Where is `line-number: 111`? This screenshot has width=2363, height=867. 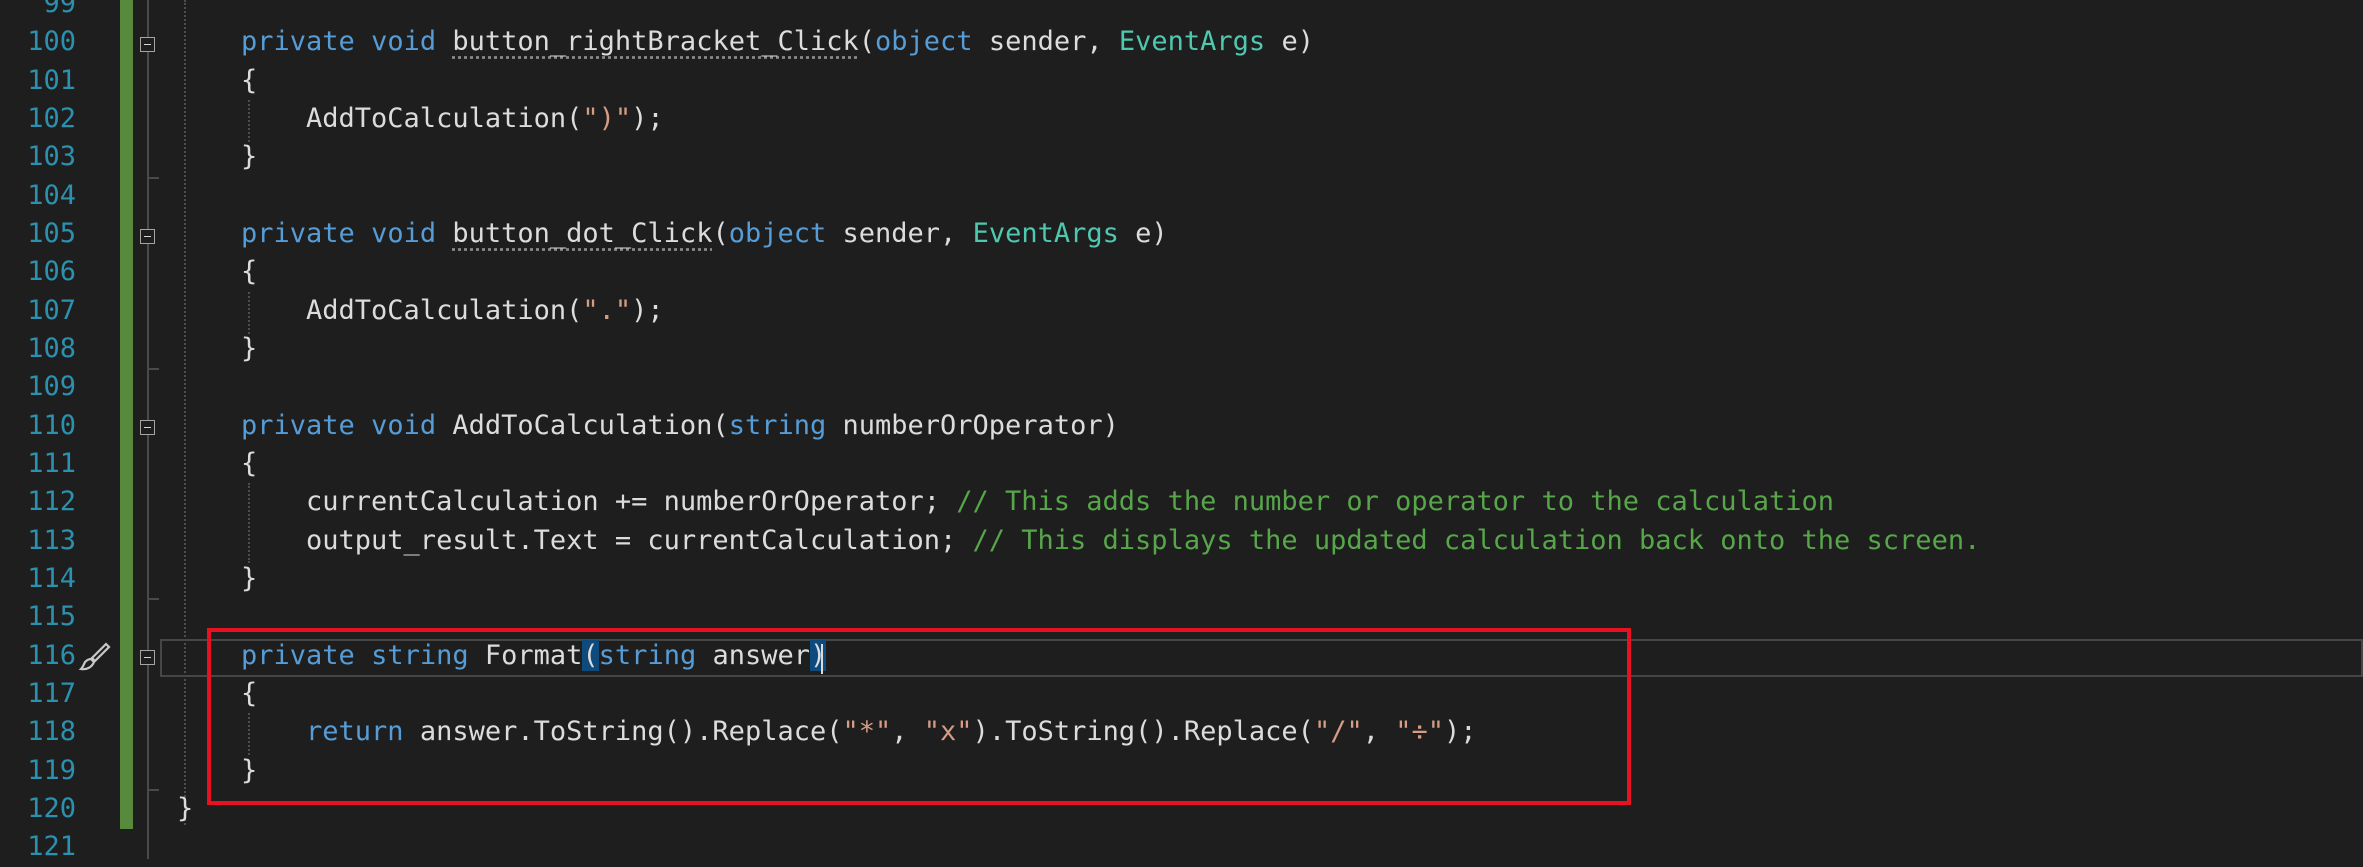
line-number: 111 is located at coordinates (51, 463).